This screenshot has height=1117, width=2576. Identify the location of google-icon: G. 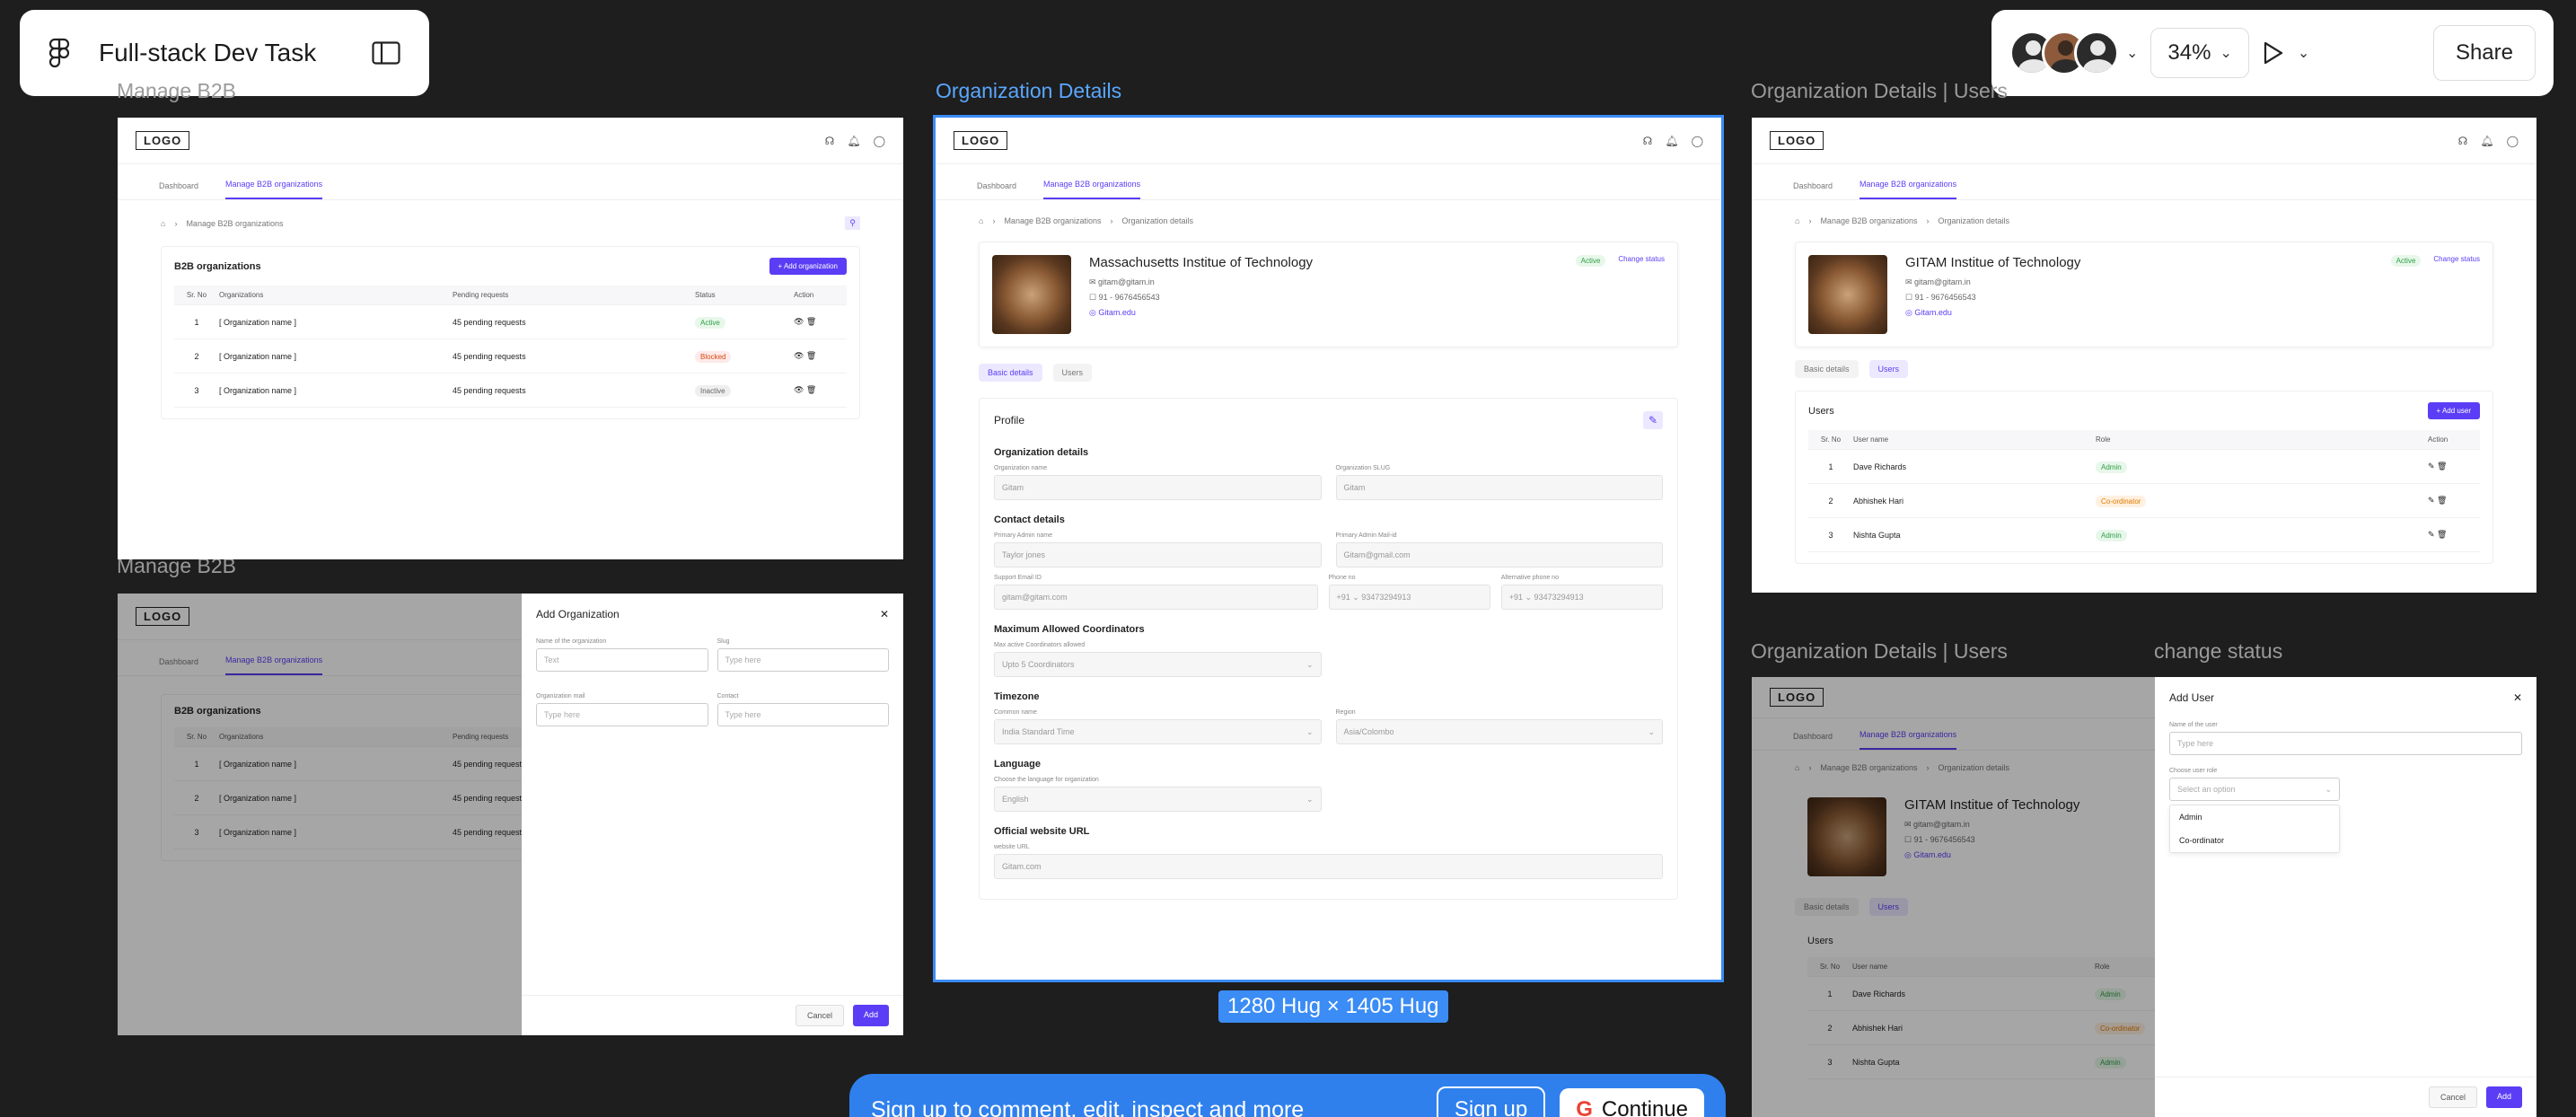
(1584, 1107).